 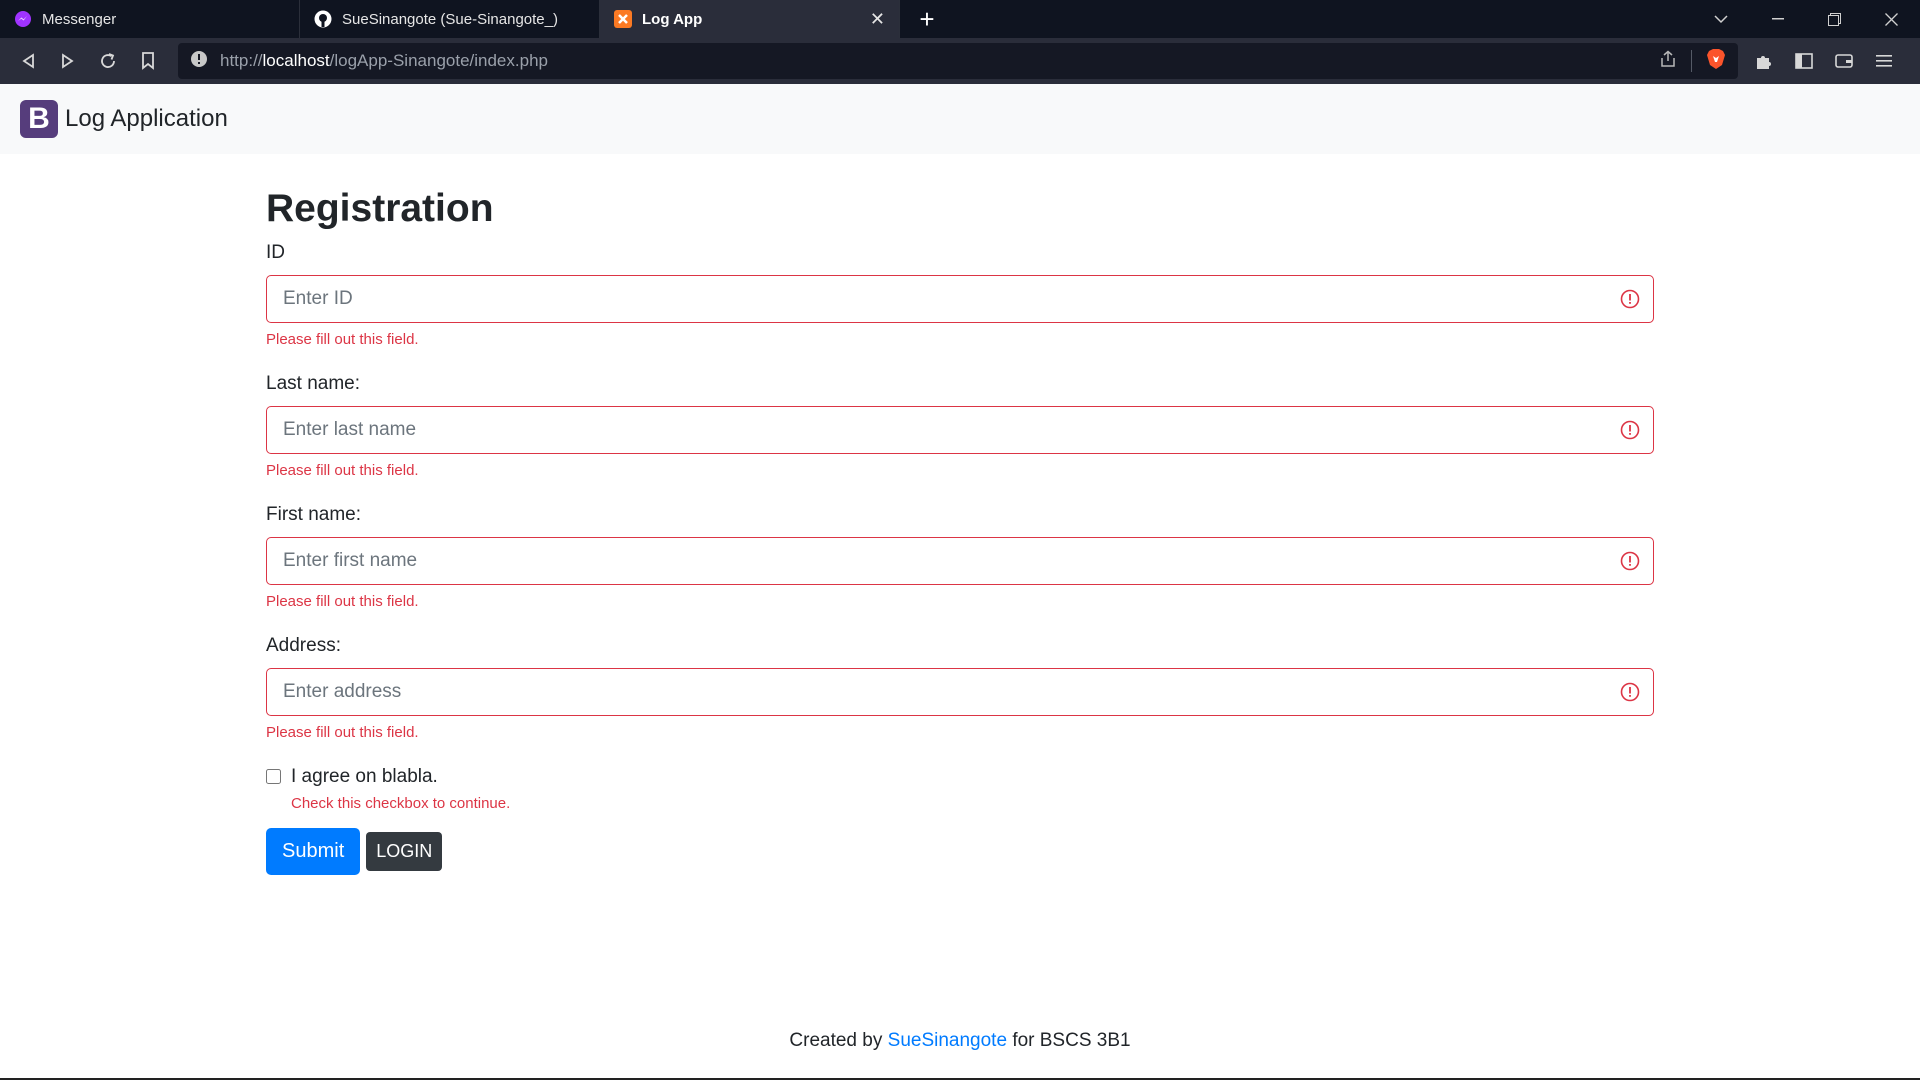 I want to click on submit-button: Submit, so click(x=313, y=851).